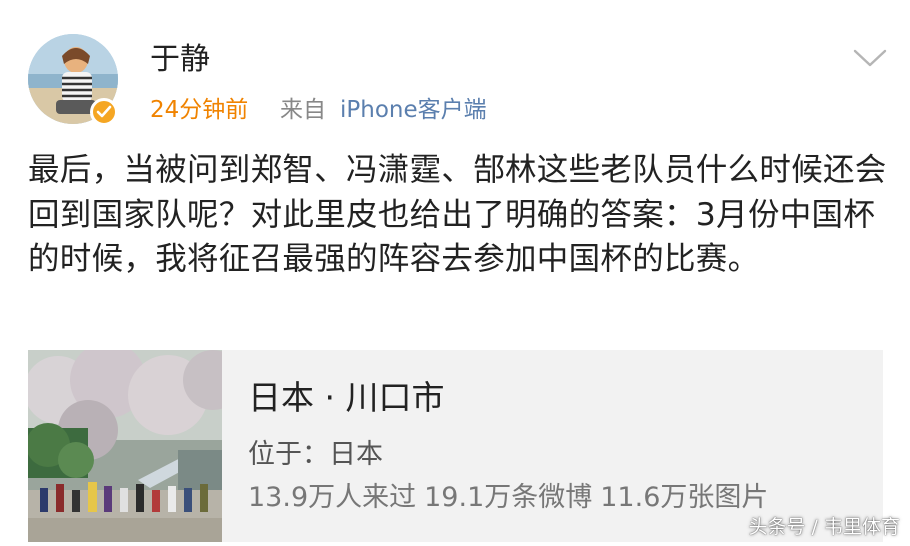  I want to click on location-country: 位于：日本, so click(315, 454).